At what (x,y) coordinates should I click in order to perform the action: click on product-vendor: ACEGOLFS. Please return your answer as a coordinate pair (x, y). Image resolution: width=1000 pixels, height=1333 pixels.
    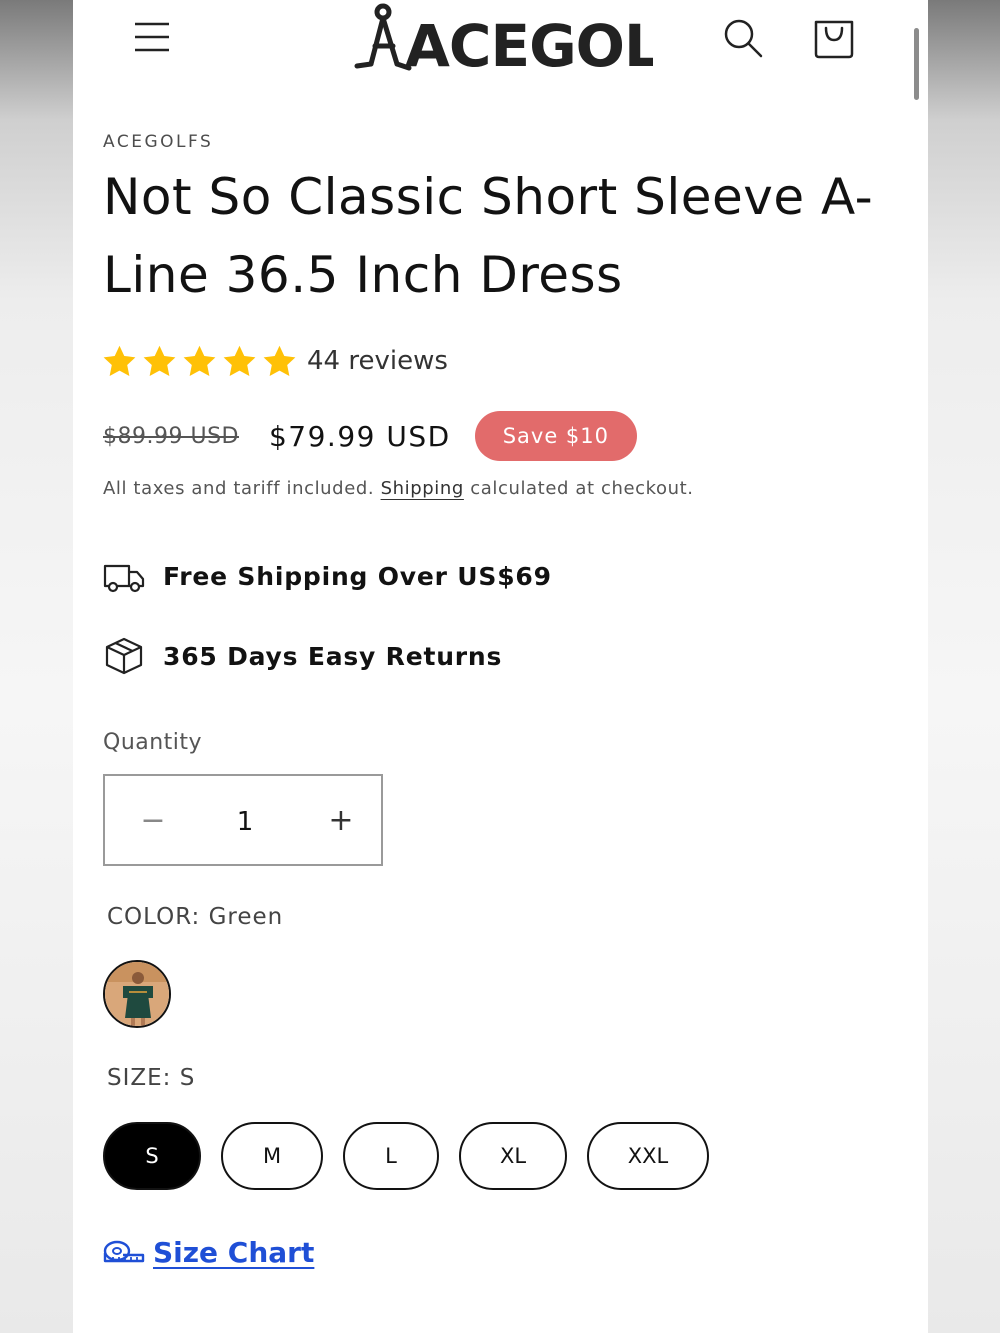
    Looking at the image, I should click on (158, 142).